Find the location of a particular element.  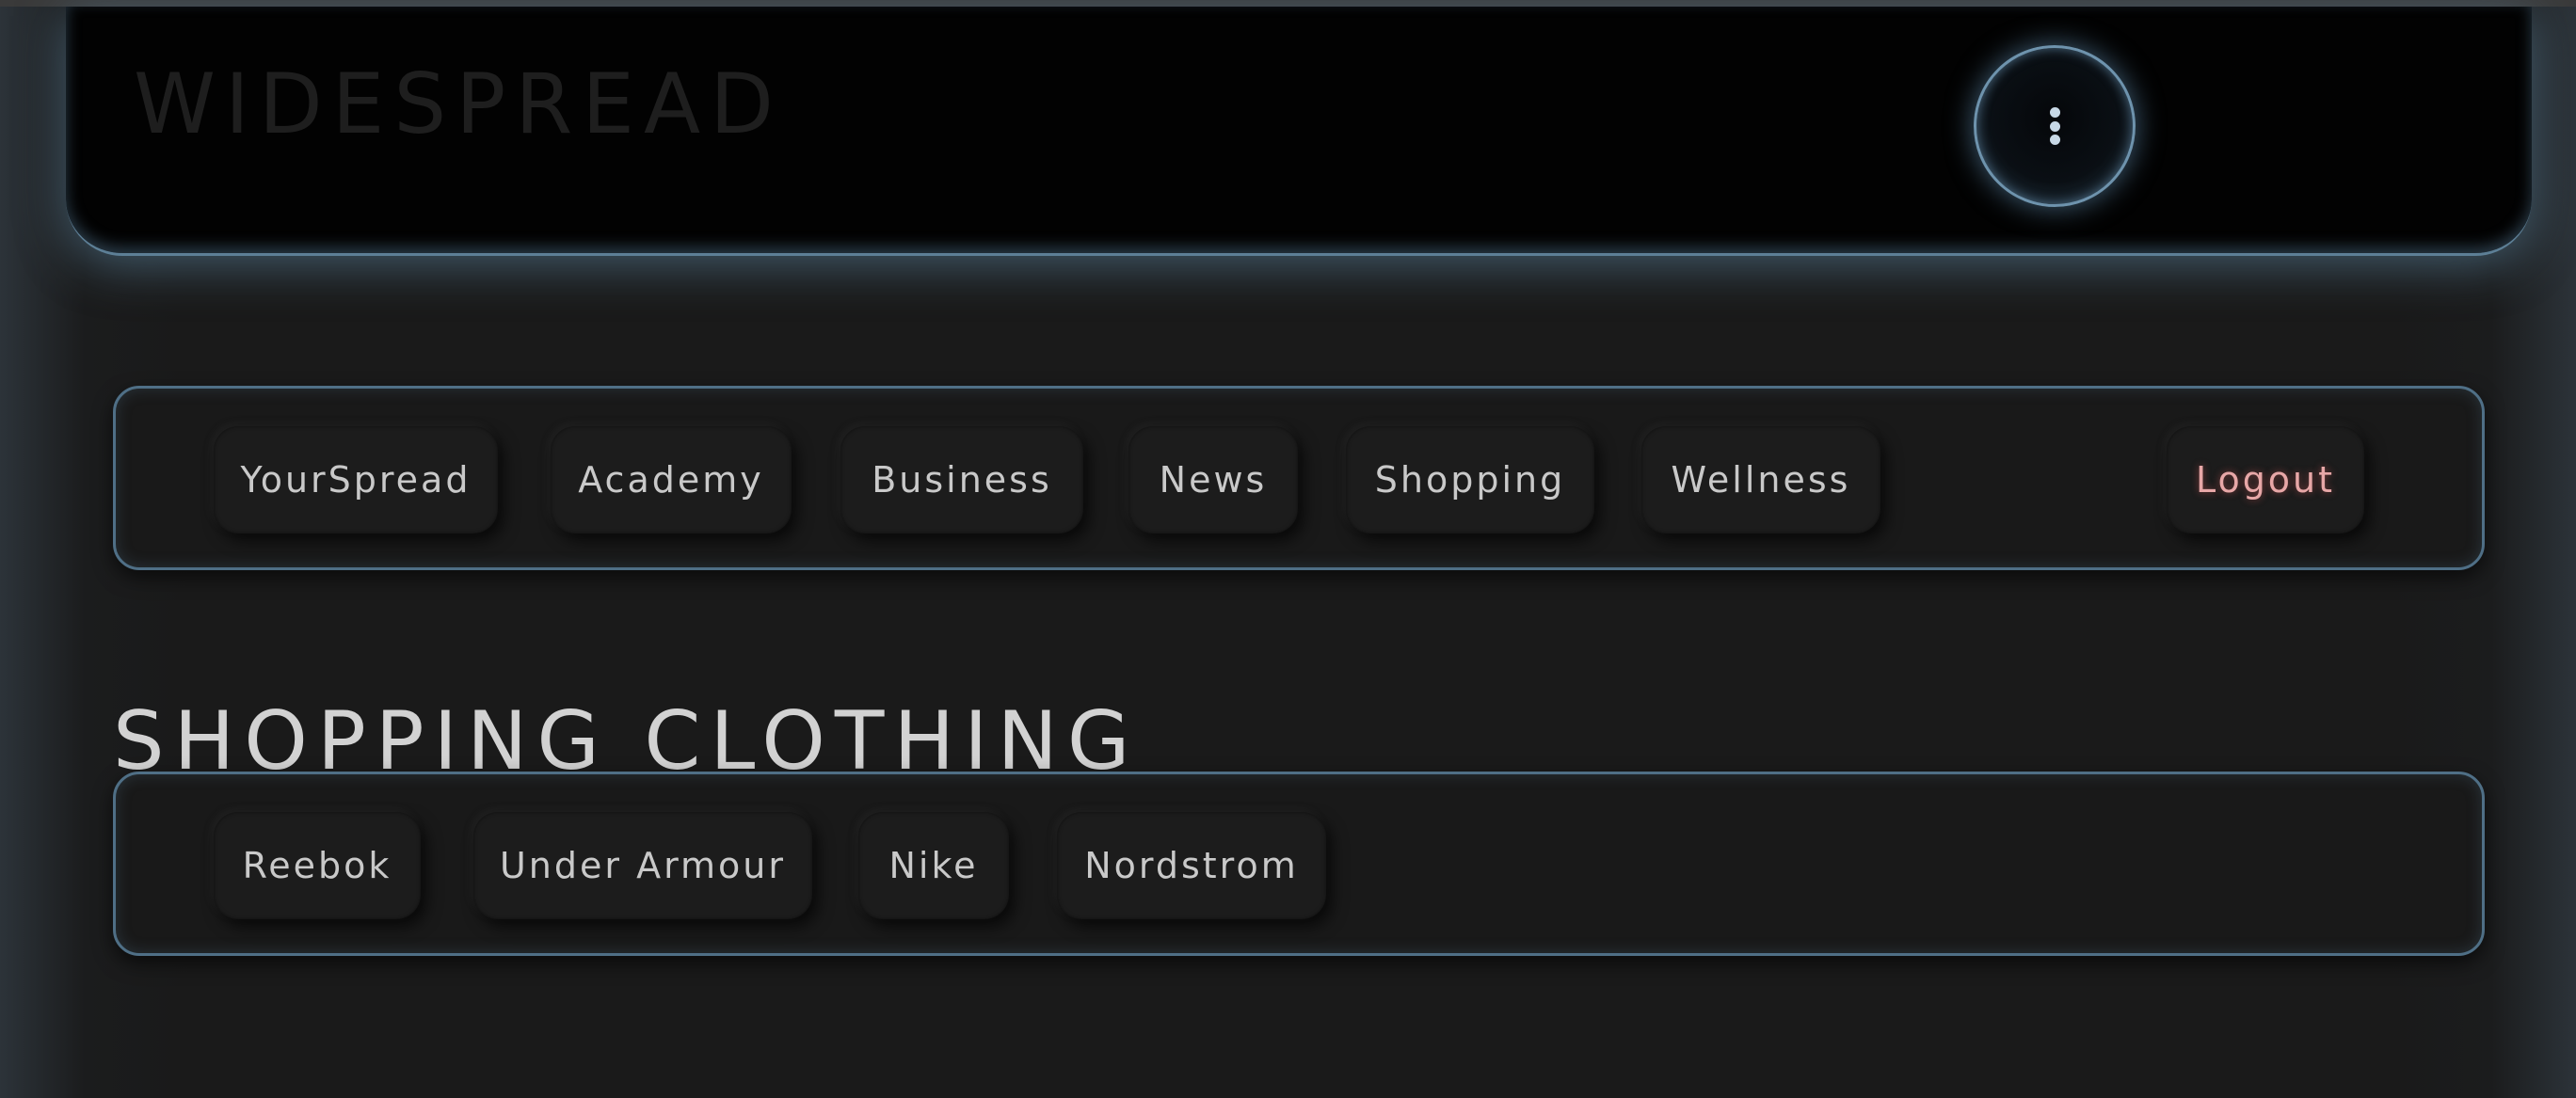

brand-item-nordstrom: Nordstrom is located at coordinates (1191, 865).